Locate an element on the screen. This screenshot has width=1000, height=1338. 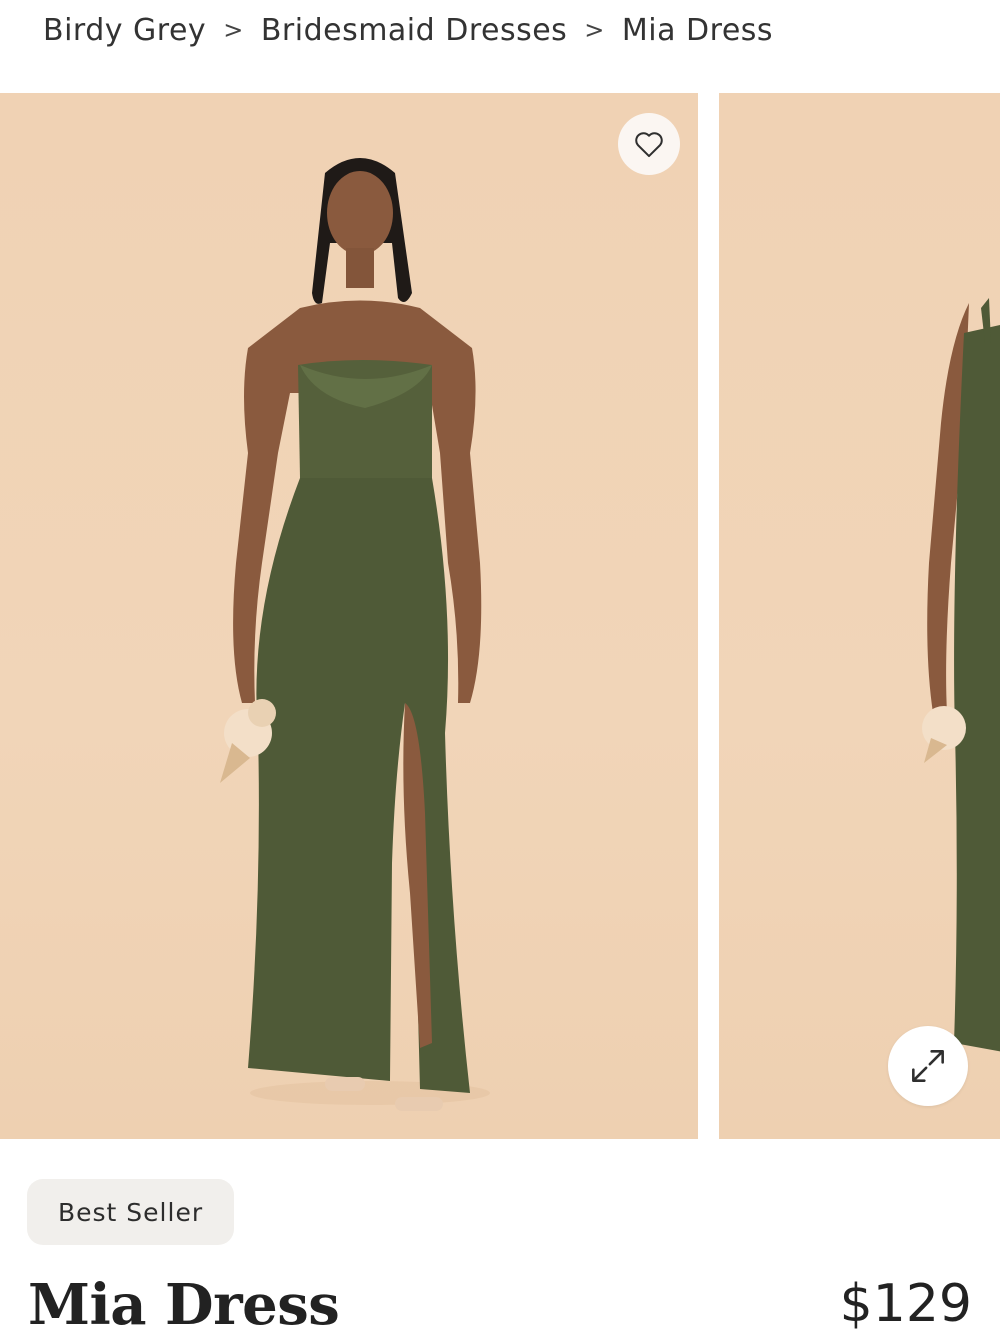
best-seller-badge: Best Seller is located at coordinates (131, 1212).